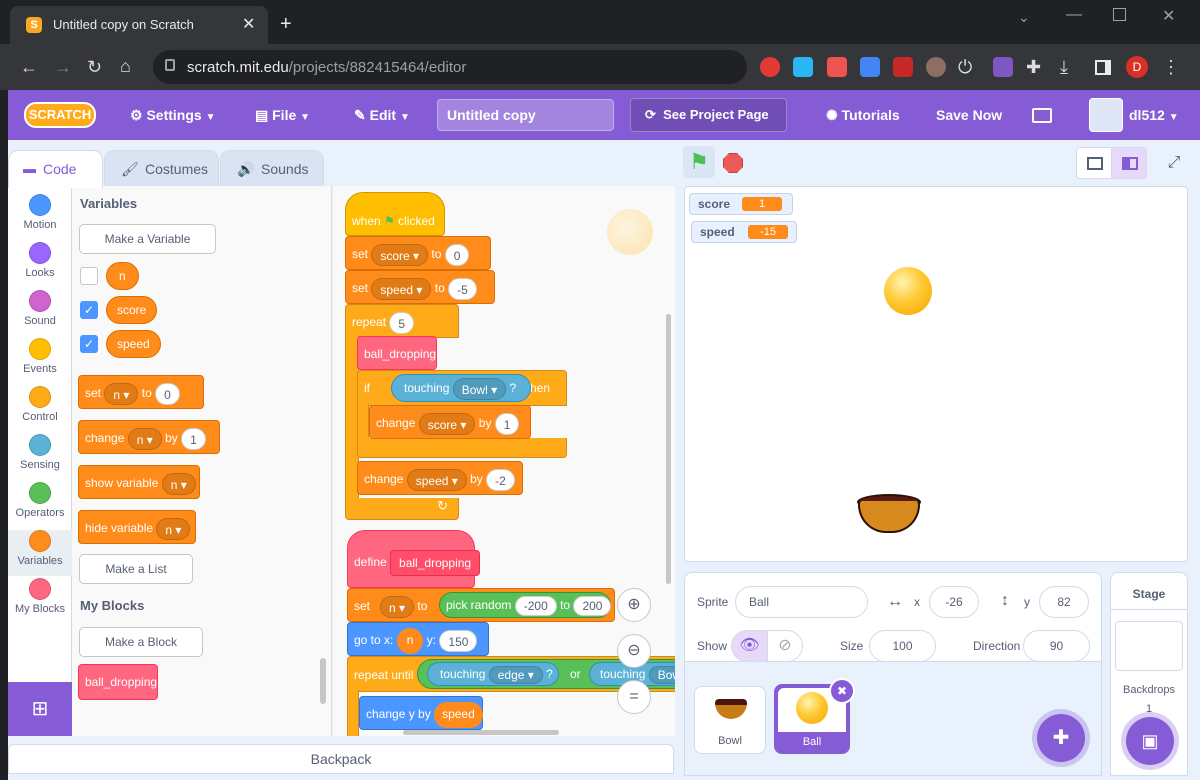 Image resolution: width=1200 pixels, height=780 pixels. I want to click on value-input: -2, so click(500, 479).